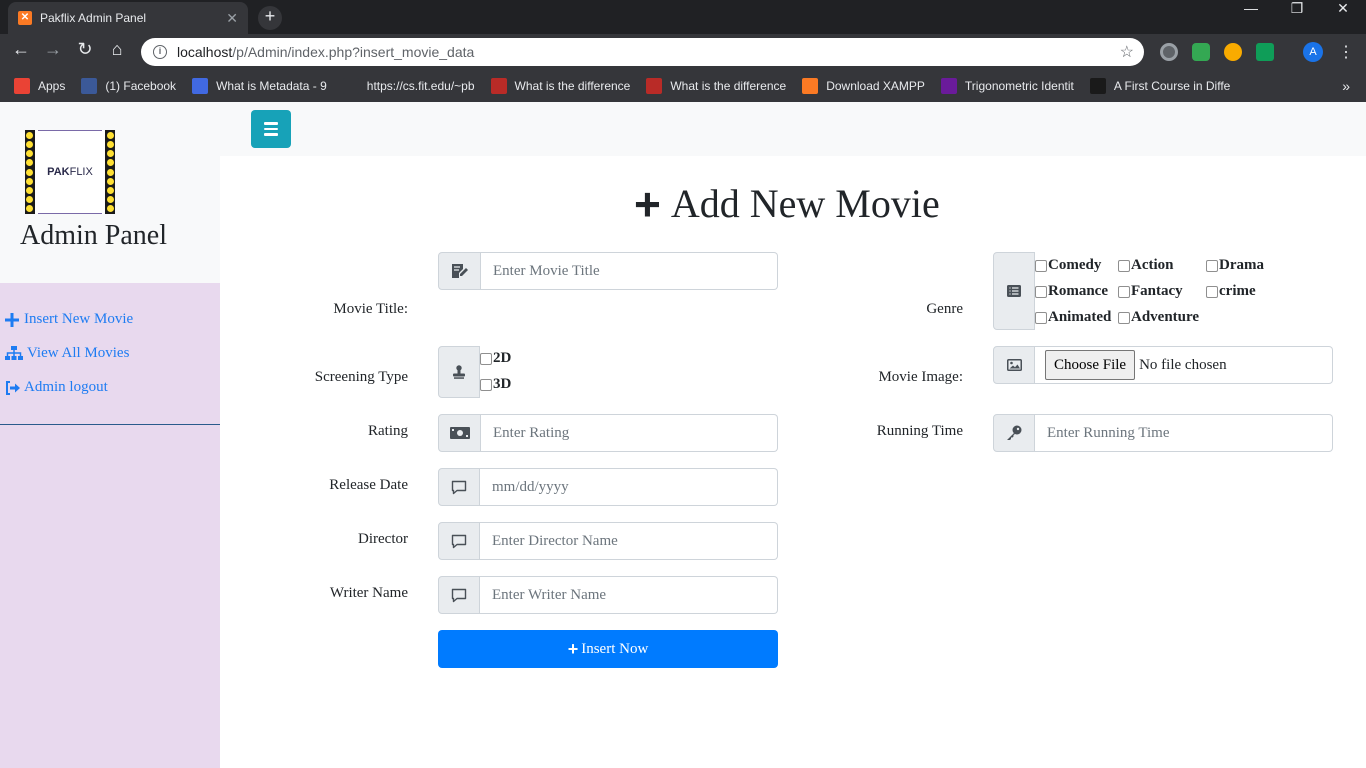 Image resolution: width=1366 pixels, height=768 pixels. I want to click on bookmark-label: https://cs.fit.edu/~pb, so click(420, 86).